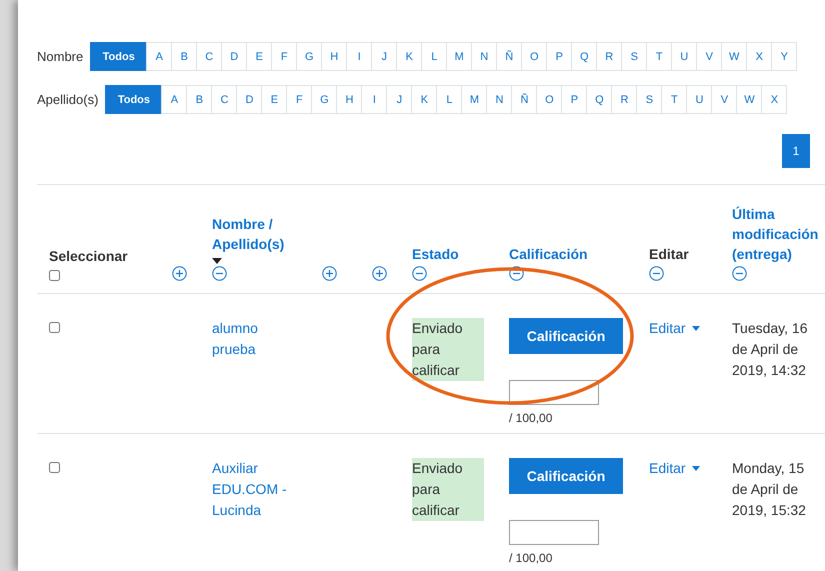 This screenshot has height=571, width=825. What do you see at coordinates (435, 254) in the screenshot?
I see `column-sort-link: Estado` at bounding box center [435, 254].